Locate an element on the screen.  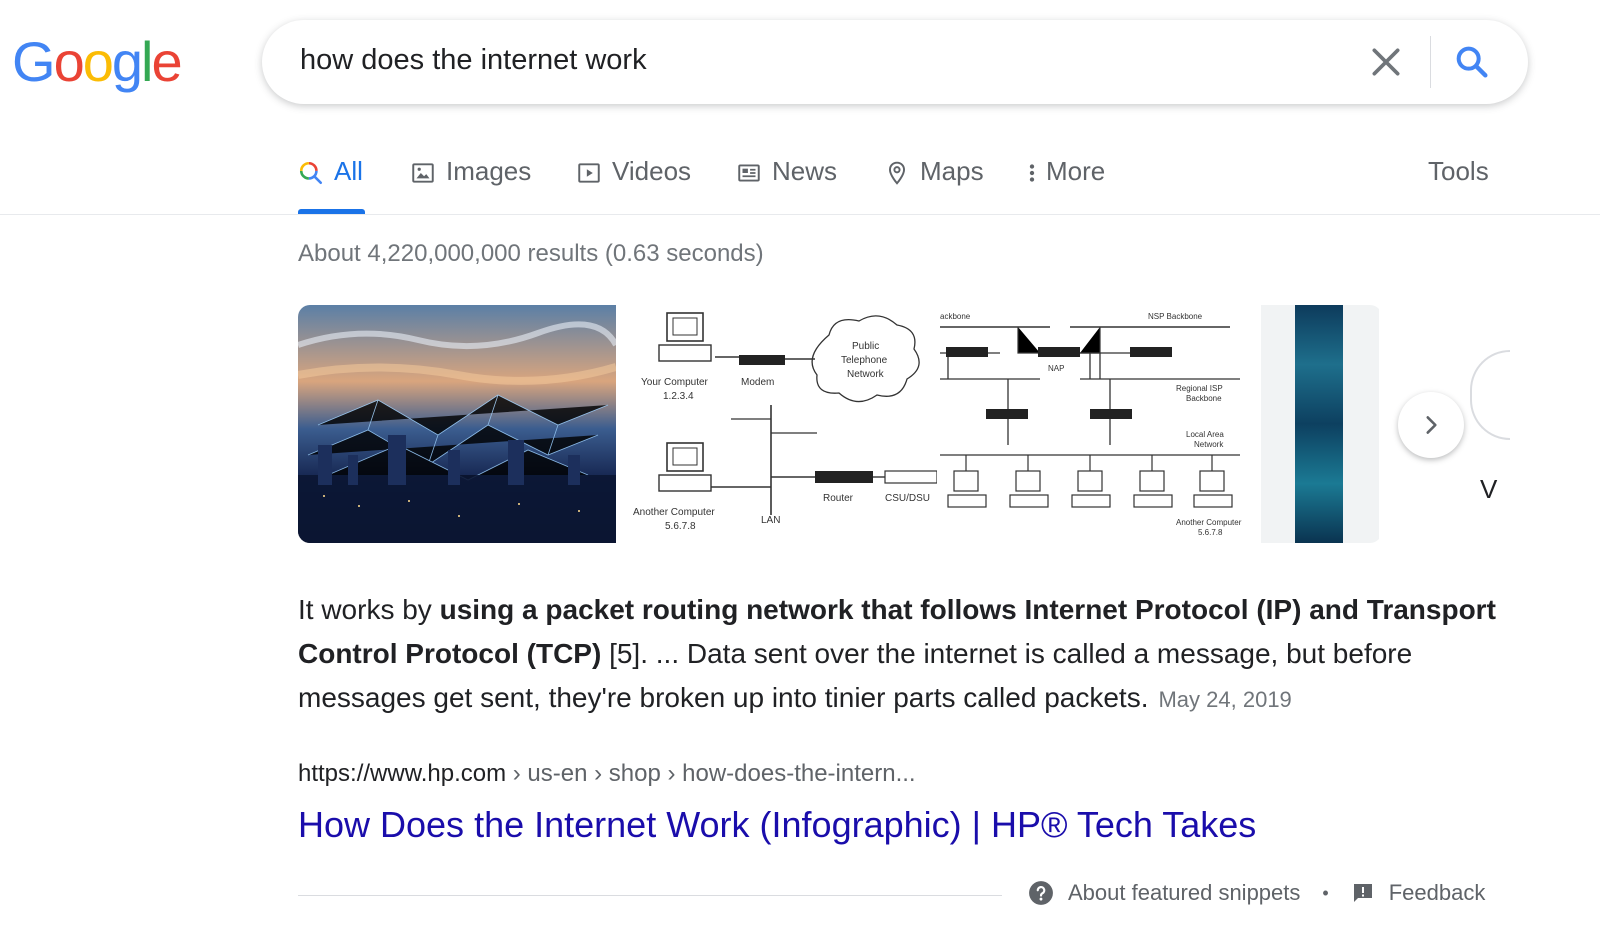
map-pin-icon is located at coordinates (897, 173).